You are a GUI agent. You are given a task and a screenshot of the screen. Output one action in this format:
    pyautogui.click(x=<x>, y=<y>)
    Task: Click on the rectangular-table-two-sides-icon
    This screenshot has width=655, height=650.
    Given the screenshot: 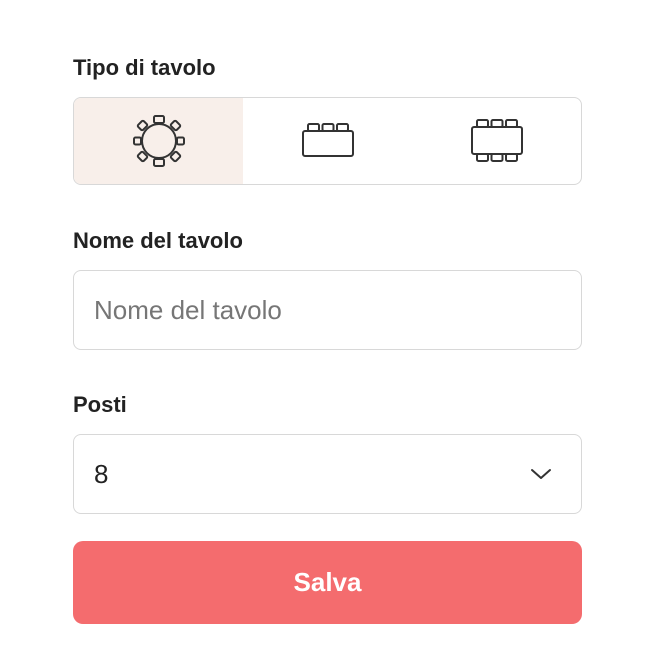 What is the action you would take?
    pyautogui.click(x=497, y=141)
    